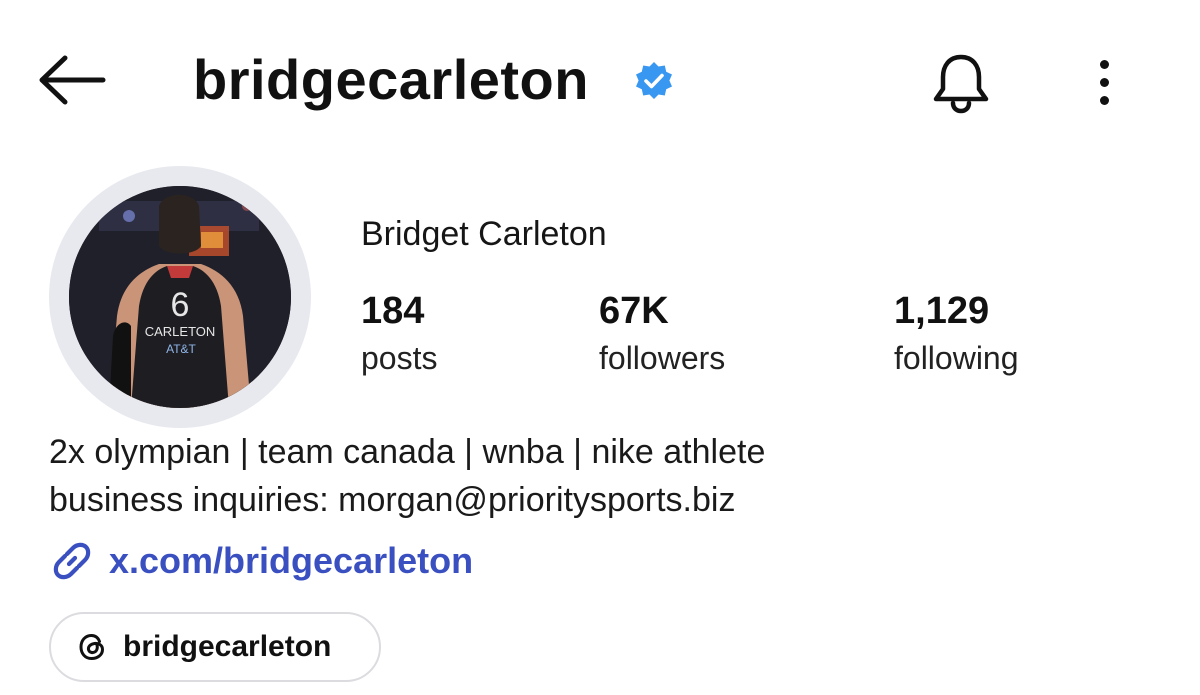 Image resolution: width=1200 pixels, height=695 pixels. What do you see at coordinates (399, 335) in the screenshot?
I see `stat-posts: 184 posts` at bounding box center [399, 335].